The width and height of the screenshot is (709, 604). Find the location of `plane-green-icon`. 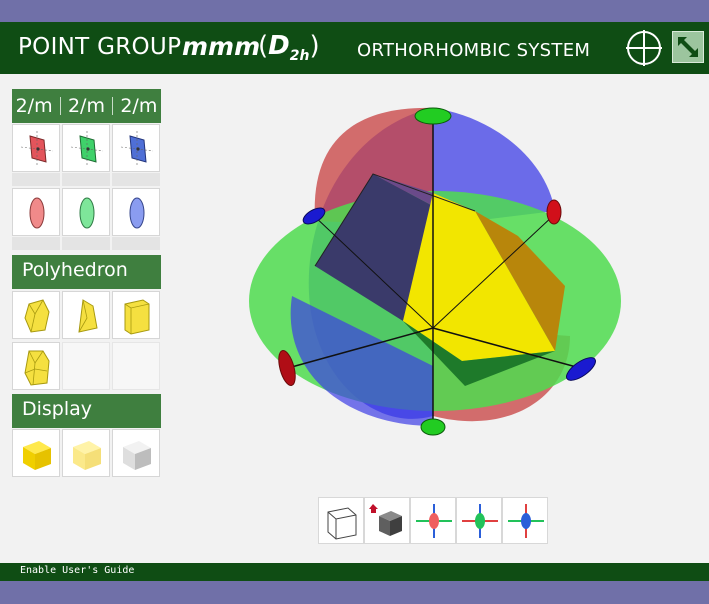

plane-green-icon is located at coordinates (87, 149).